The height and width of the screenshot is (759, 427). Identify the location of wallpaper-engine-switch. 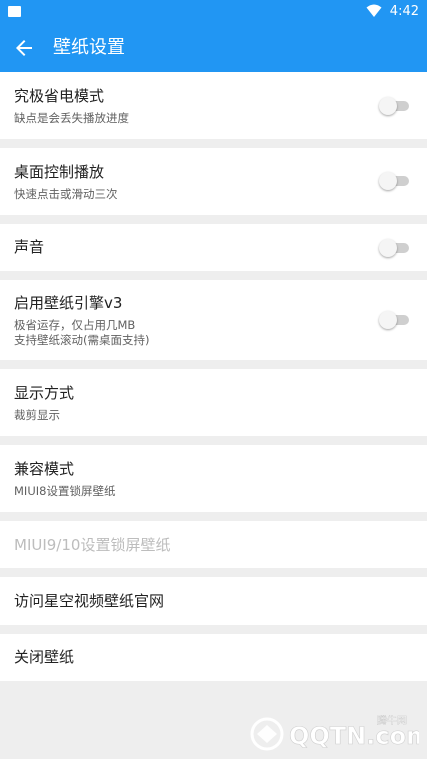
(394, 320).